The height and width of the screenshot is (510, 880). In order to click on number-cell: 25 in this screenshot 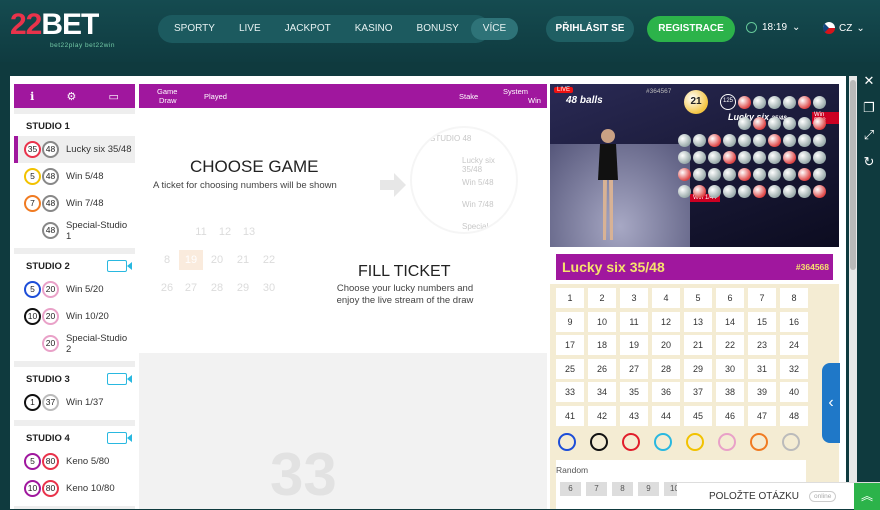, I will do `click(570, 368)`.